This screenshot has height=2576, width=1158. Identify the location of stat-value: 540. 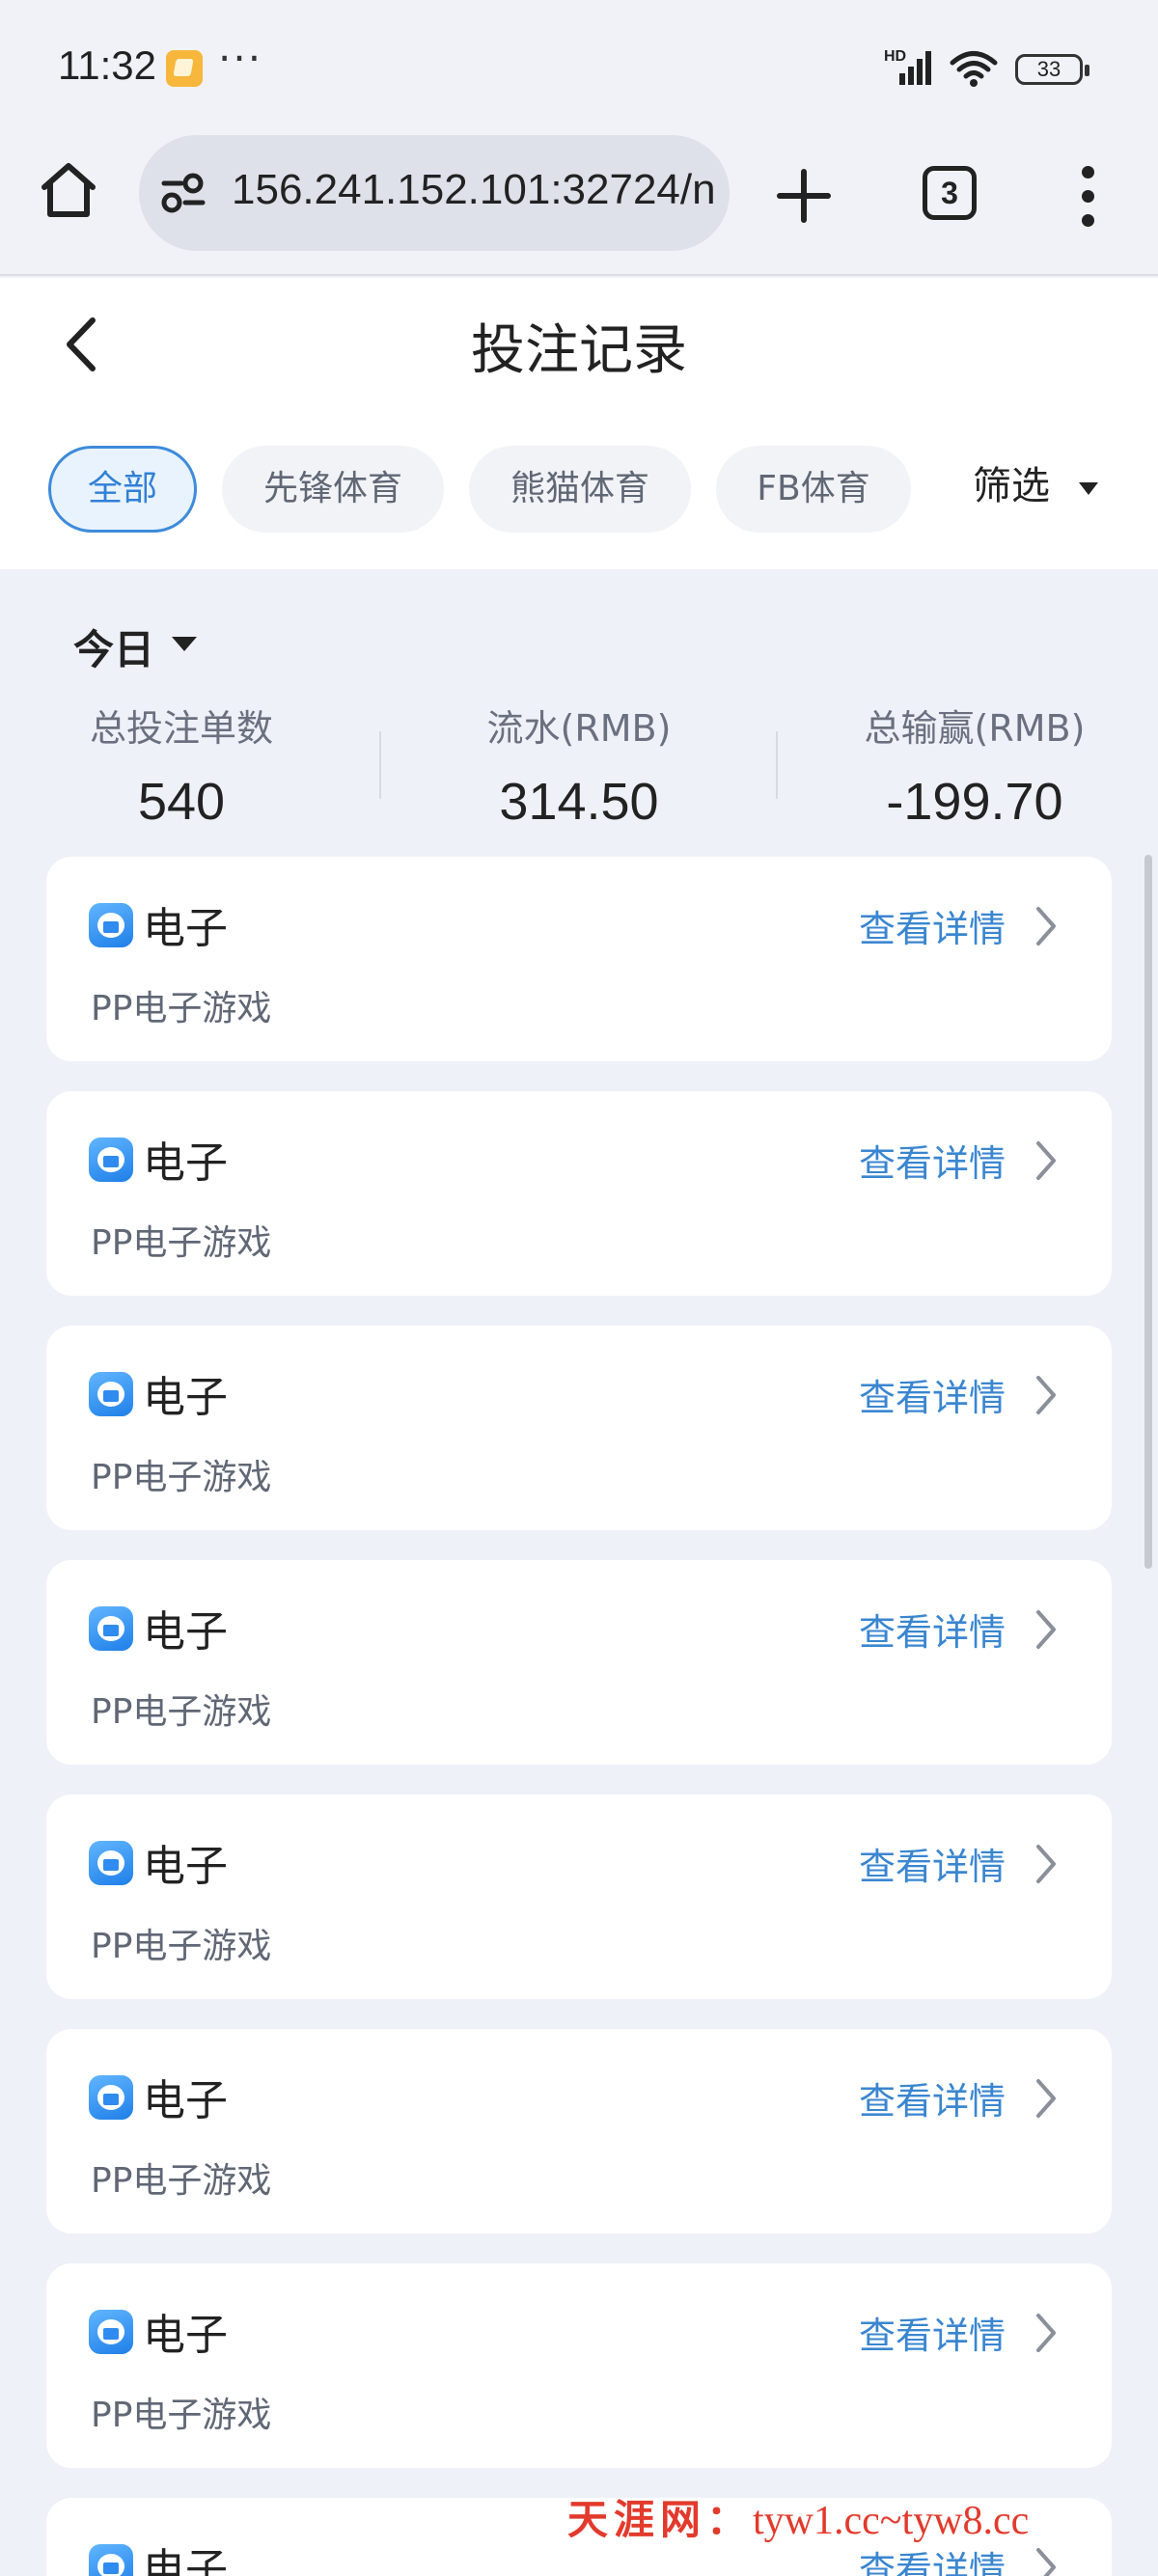
(181, 802).